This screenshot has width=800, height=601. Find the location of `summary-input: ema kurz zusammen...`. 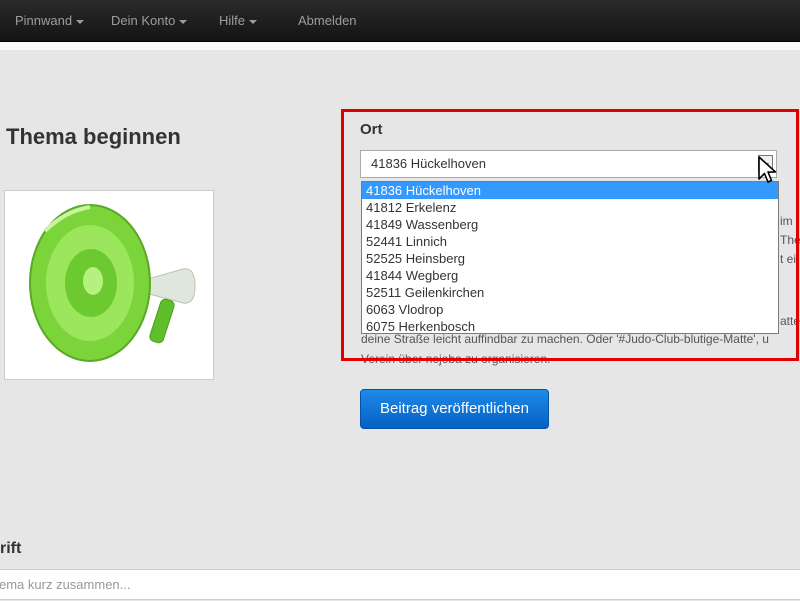

summary-input: ema kurz zusammen... is located at coordinates (400, 584).